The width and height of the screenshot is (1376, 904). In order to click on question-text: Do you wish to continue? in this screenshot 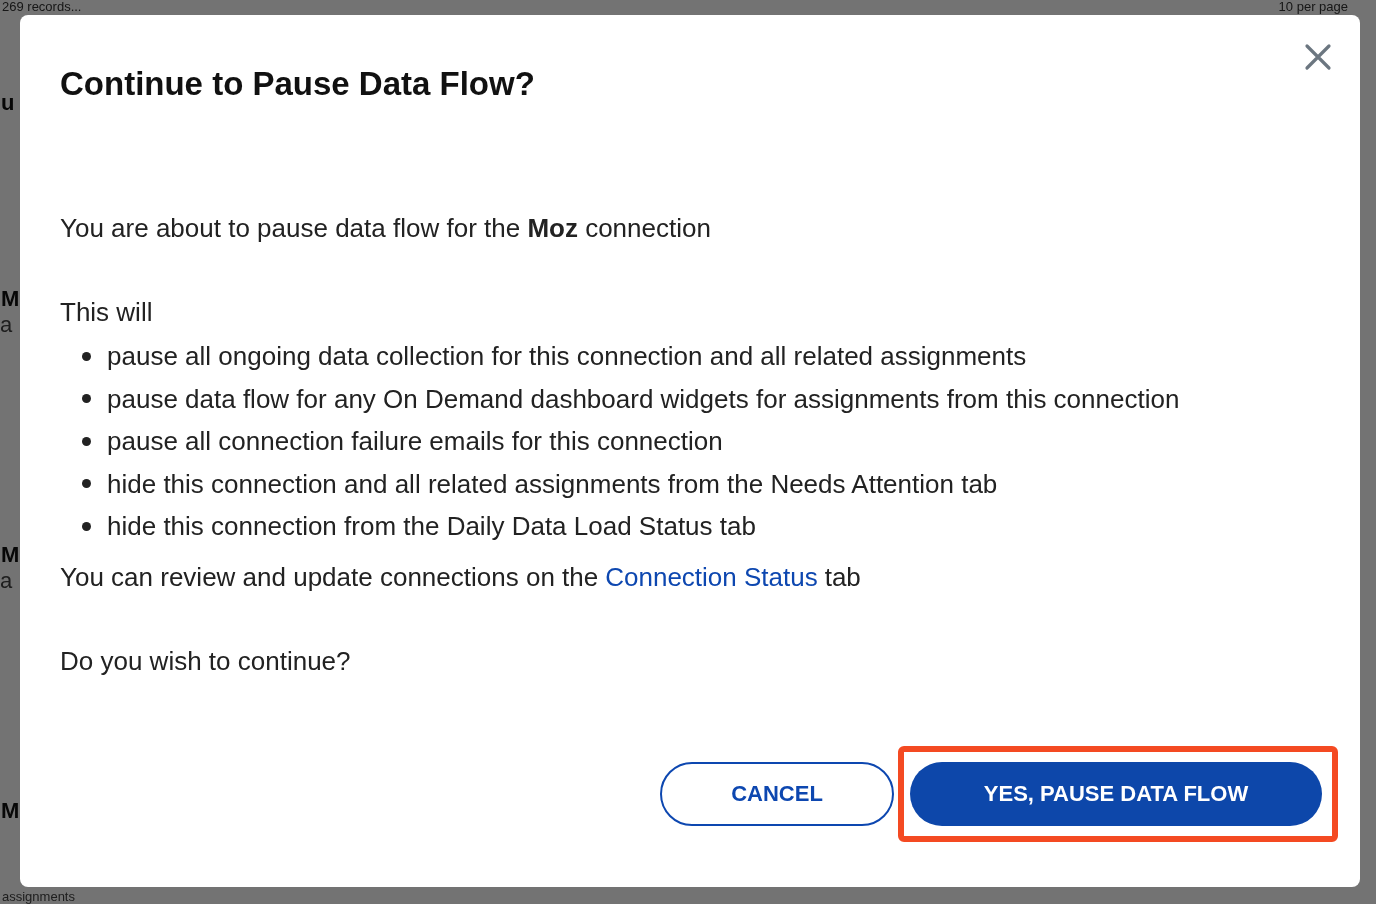, I will do `click(206, 661)`.